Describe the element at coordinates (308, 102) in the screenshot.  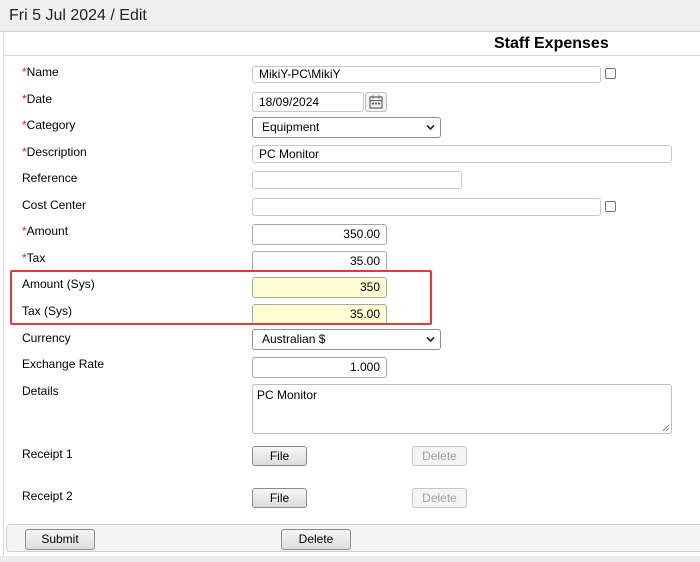
I see `date-field: 18/09/2024` at that location.